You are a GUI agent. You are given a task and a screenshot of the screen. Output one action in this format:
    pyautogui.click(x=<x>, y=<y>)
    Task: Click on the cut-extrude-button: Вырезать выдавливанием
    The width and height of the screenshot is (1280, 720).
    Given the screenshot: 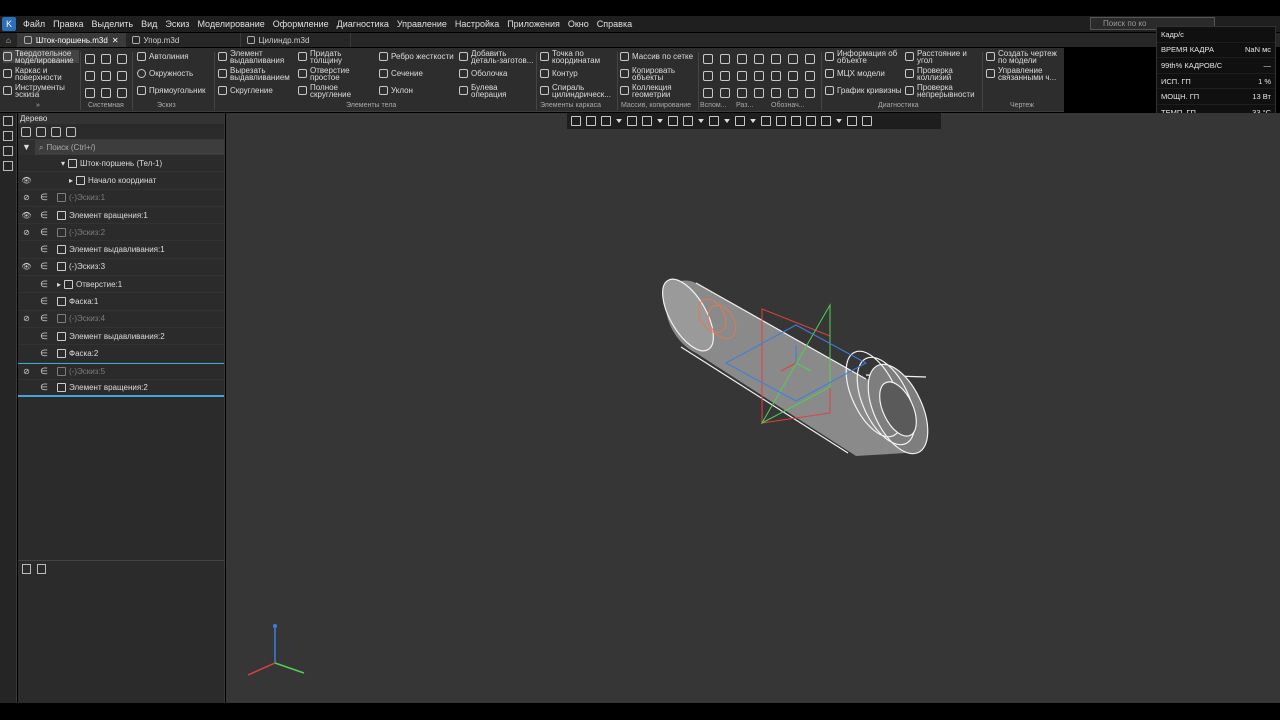 What is the action you would take?
    pyautogui.click(x=256, y=73)
    